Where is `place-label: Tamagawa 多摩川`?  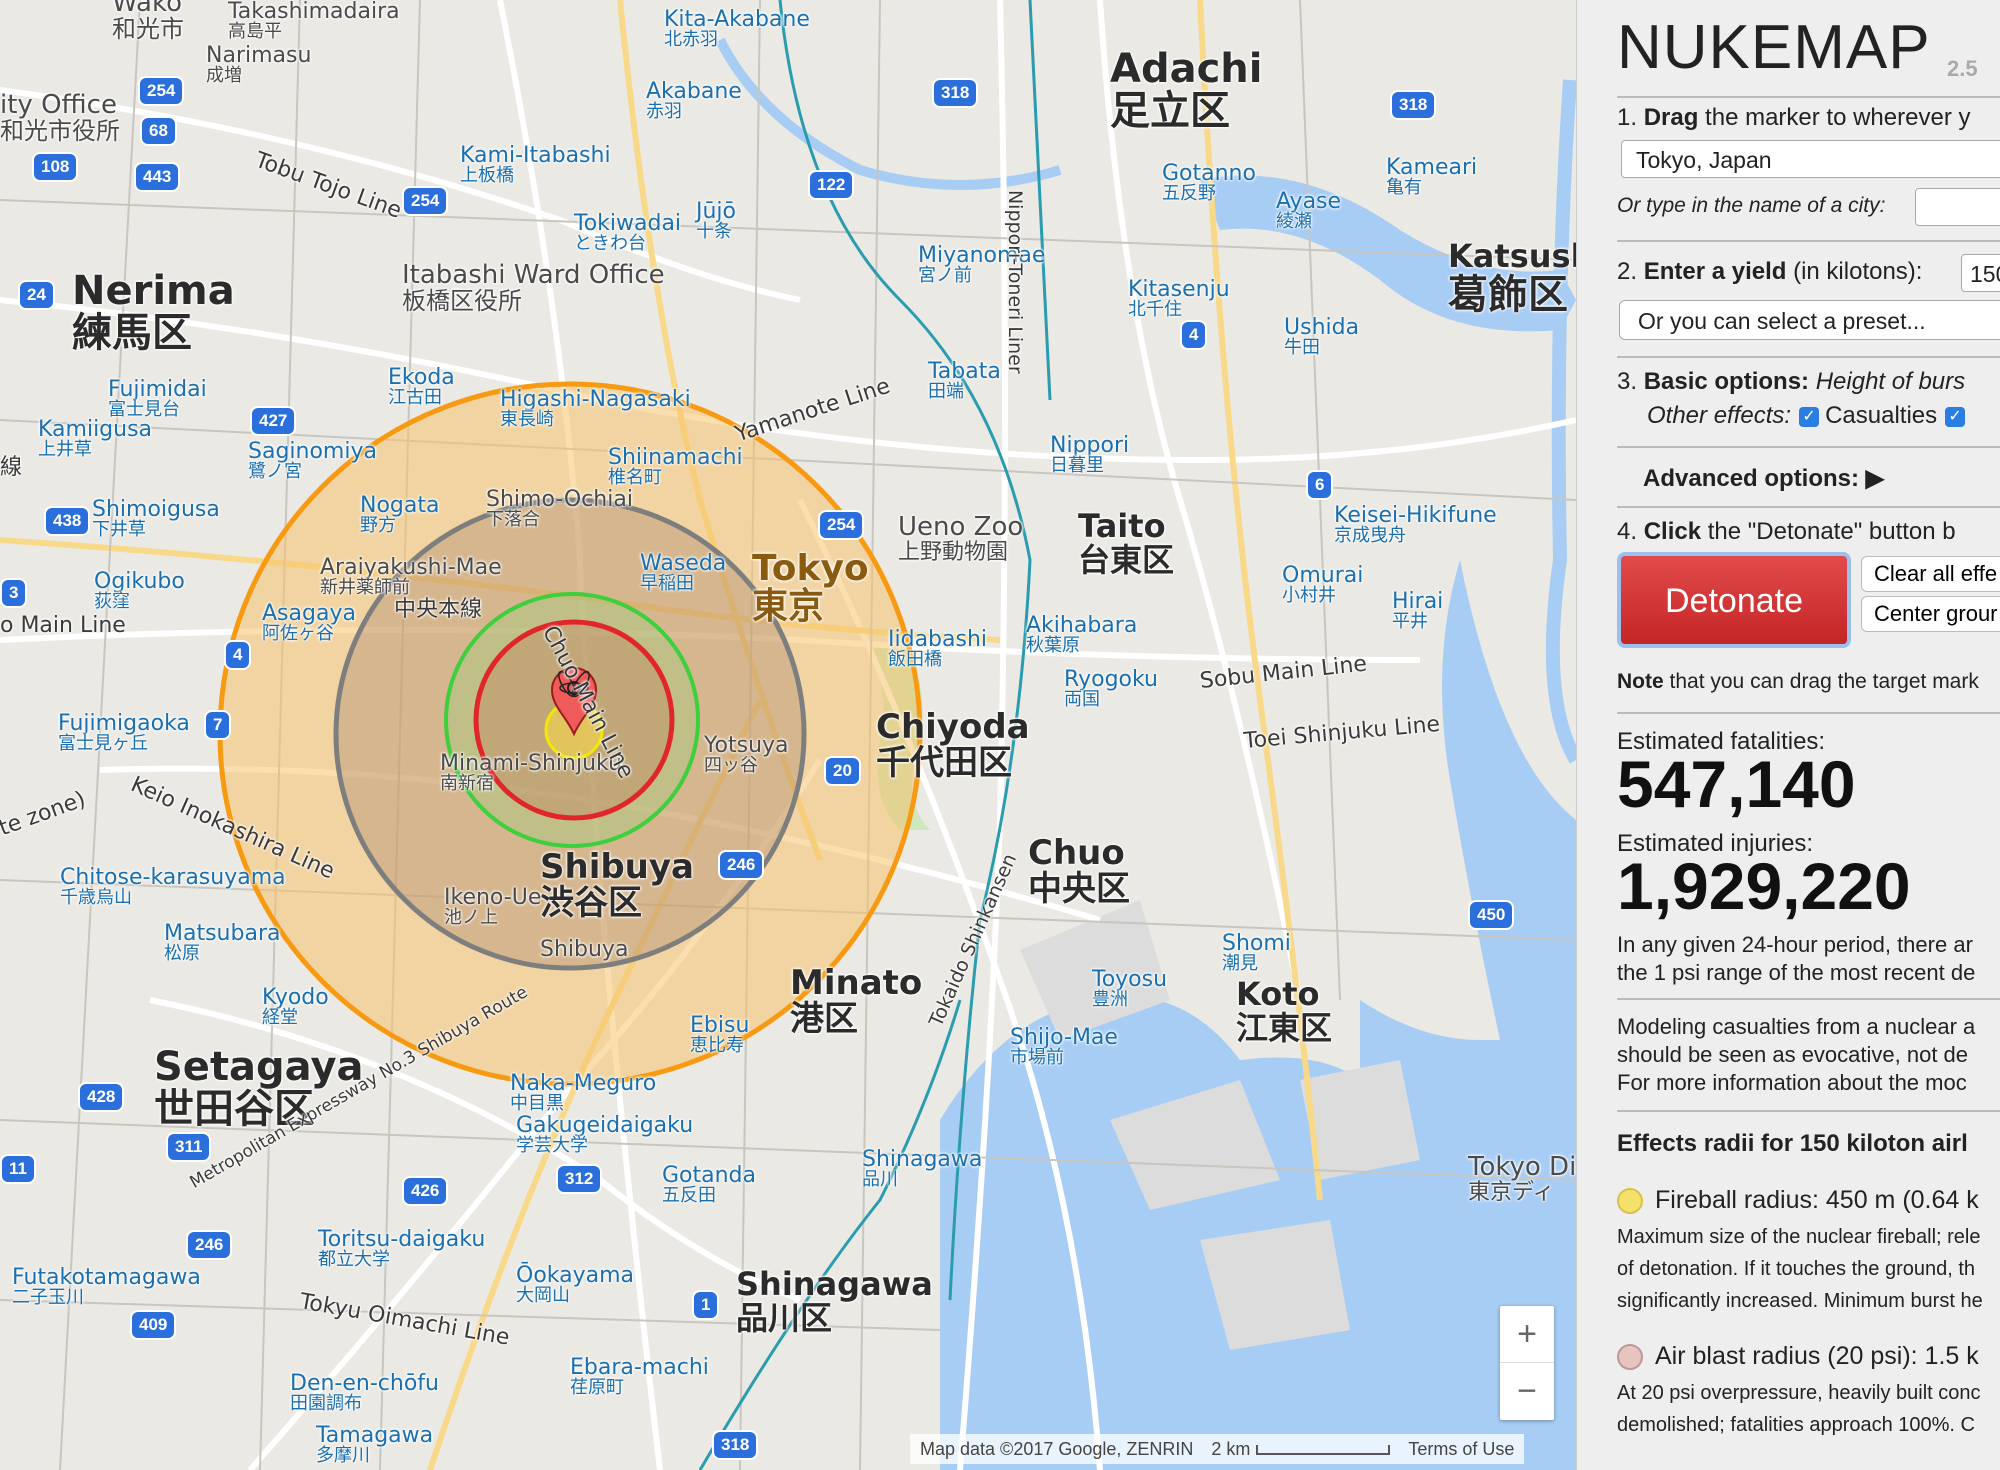 place-label: Tamagawa 多摩川 is located at coordinates (375, 1445).